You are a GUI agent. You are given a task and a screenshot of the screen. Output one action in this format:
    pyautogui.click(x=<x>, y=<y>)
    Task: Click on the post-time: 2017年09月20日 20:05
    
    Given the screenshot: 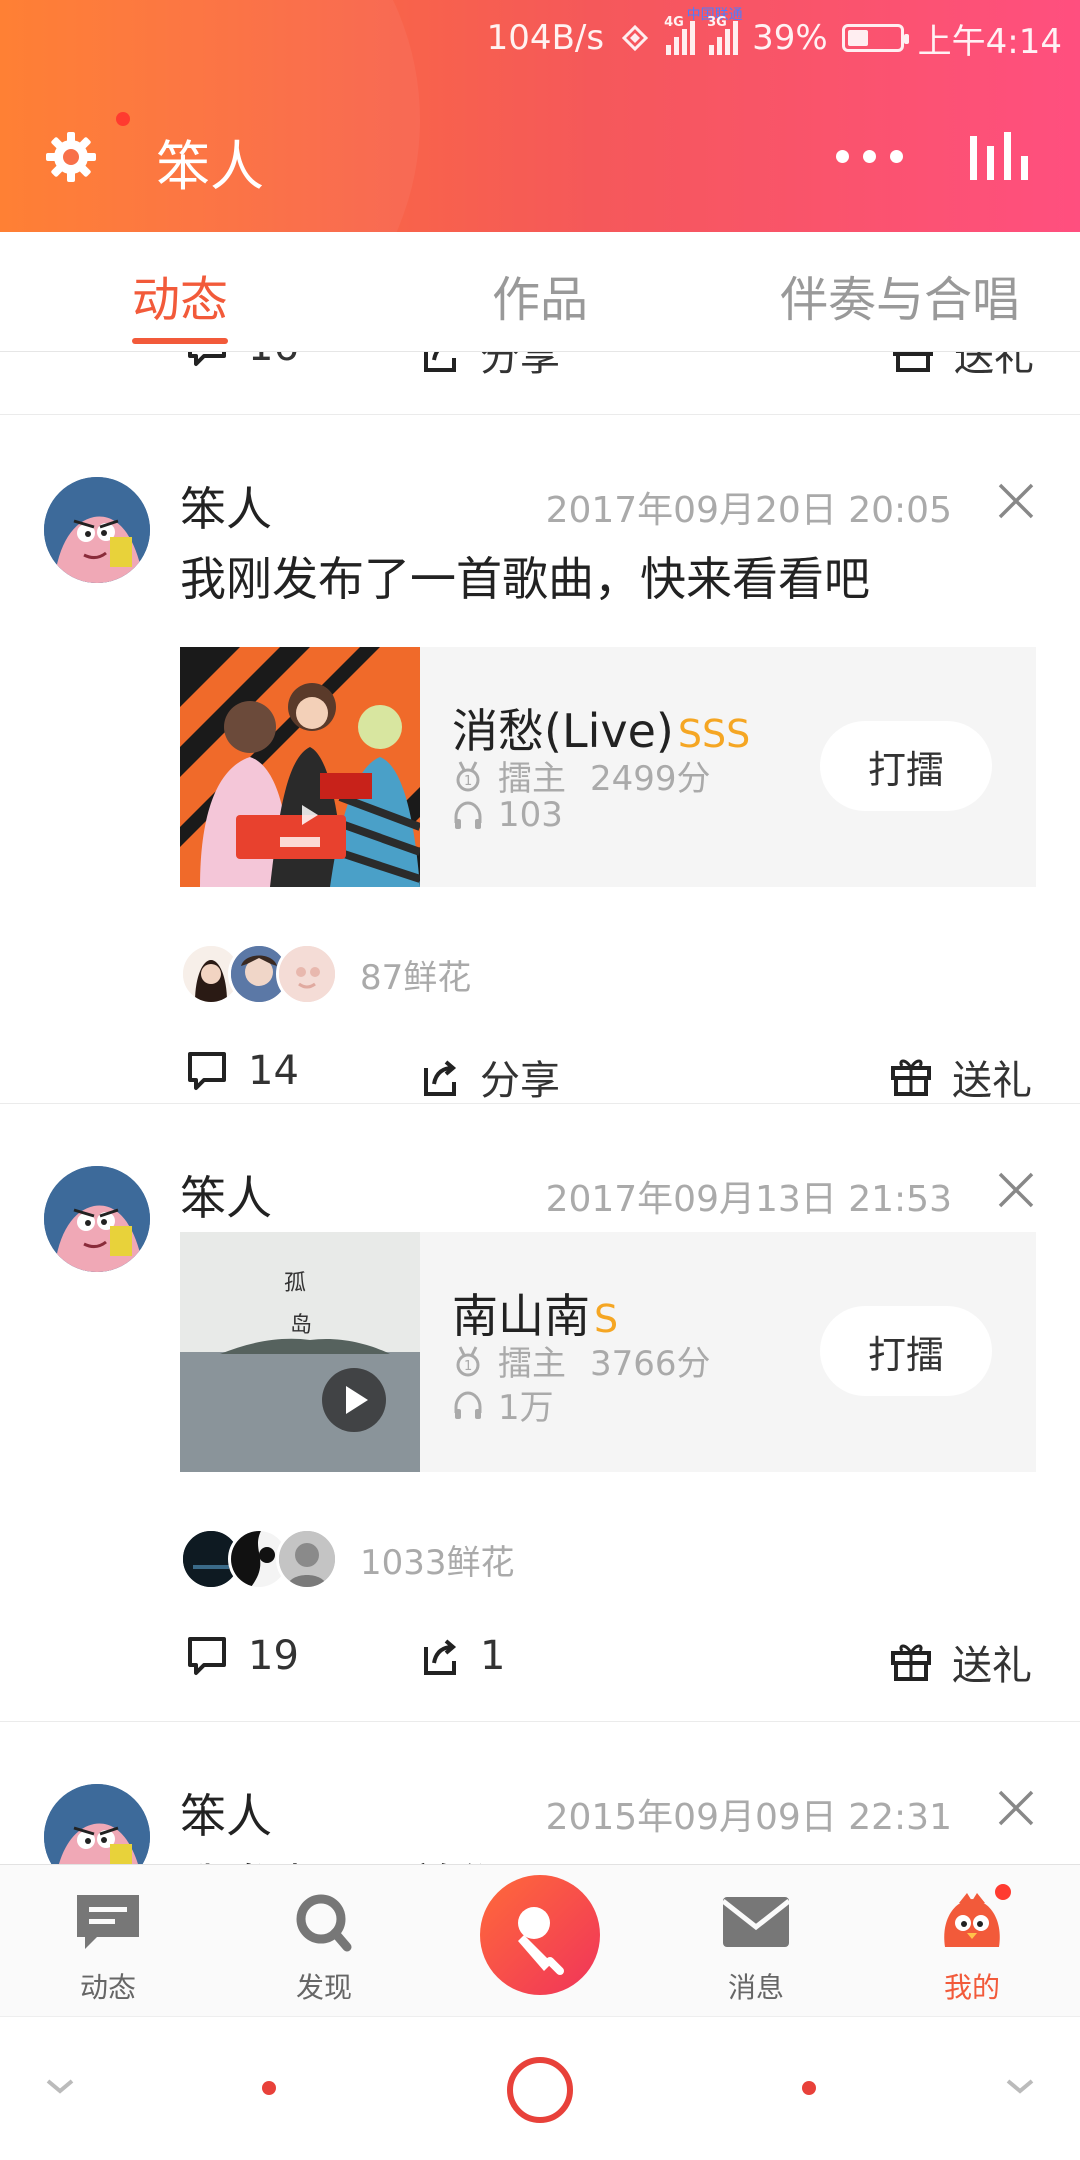 What is the action you would take?
    pyautogui.click(x=748, y=510)
    